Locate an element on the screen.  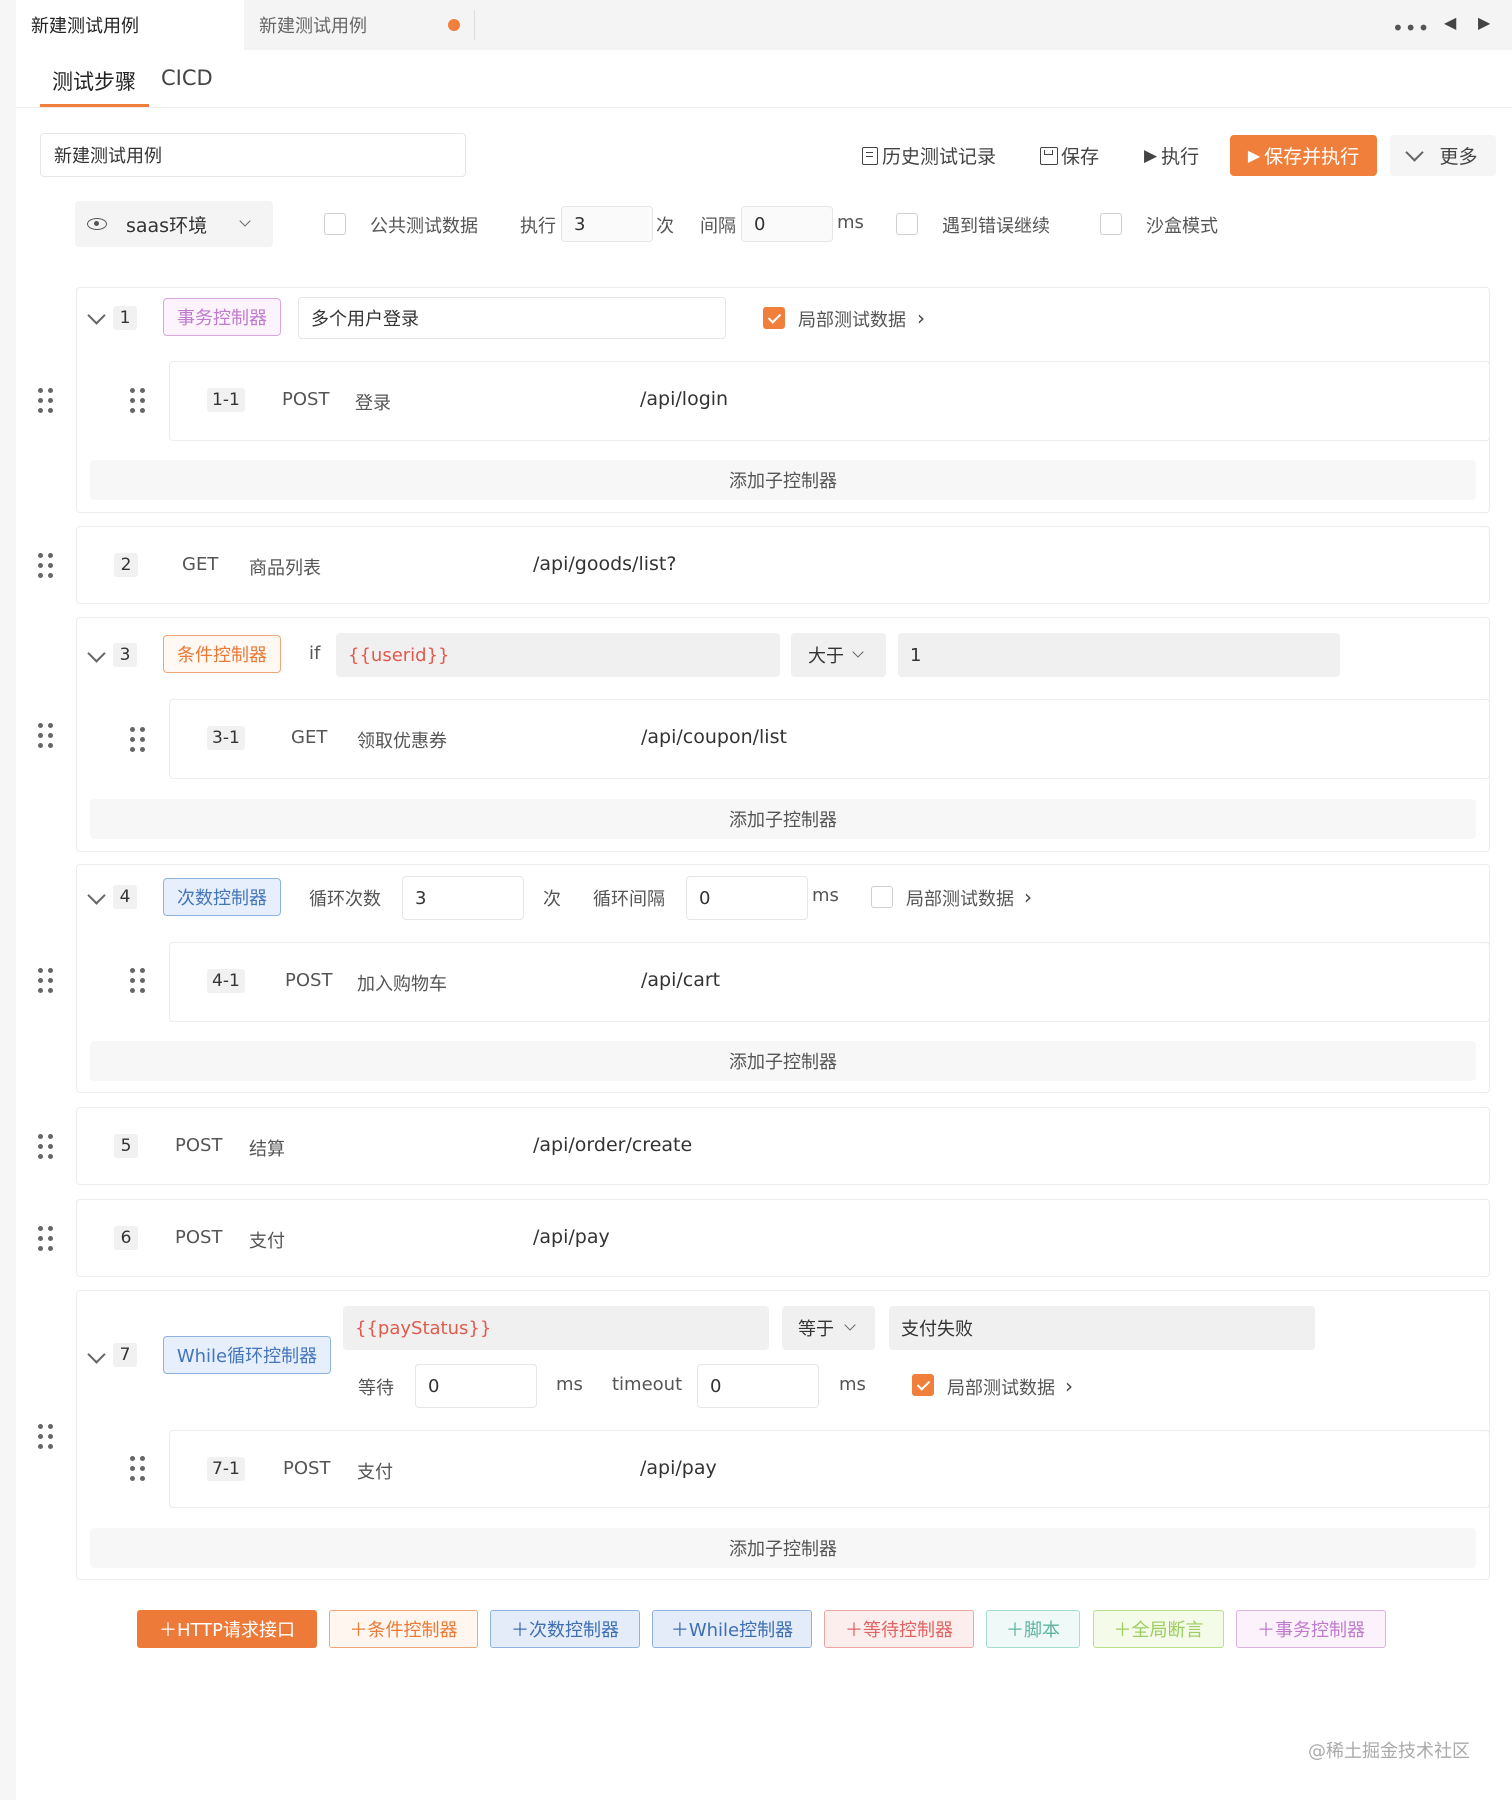
save-label: 保存 is located at coordinates (1080, 157).